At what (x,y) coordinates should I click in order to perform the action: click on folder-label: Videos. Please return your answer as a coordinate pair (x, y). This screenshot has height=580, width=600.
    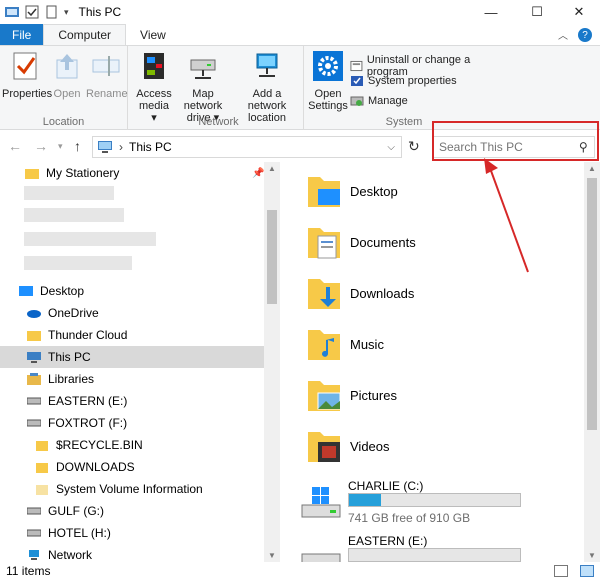
    Looking at the image, I should click on (370, 446).